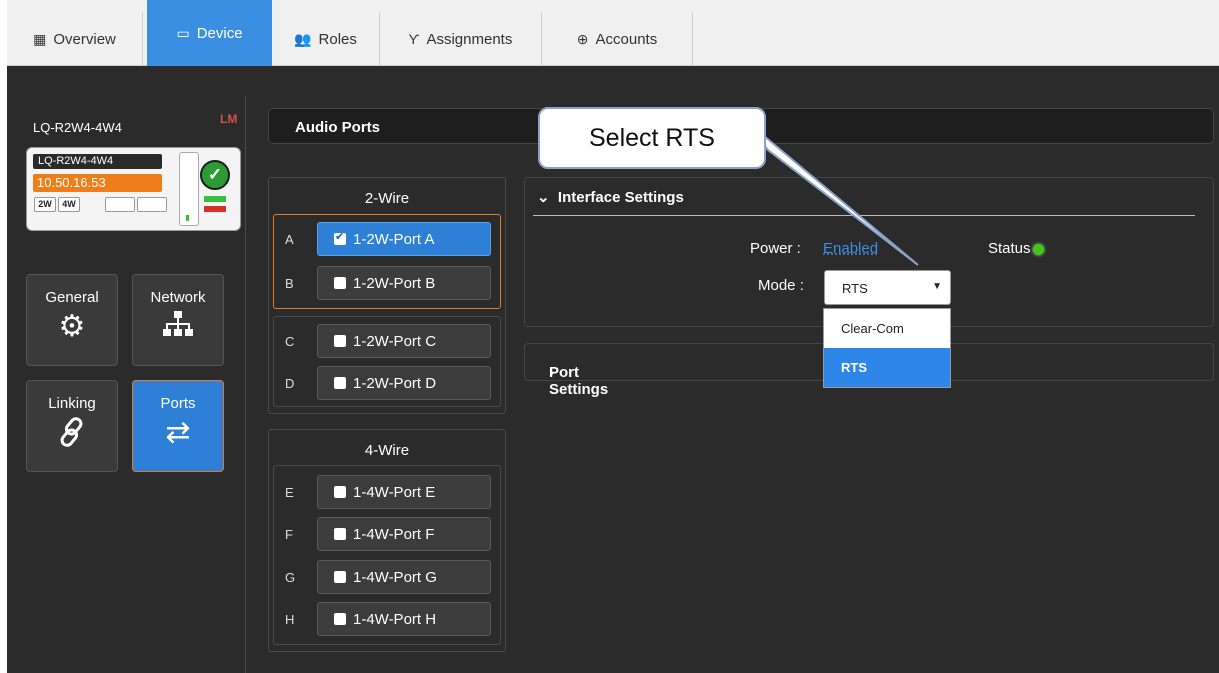 Image resolution: width=1219 pixels, height=673 pixels. Describe the element at coordinates (831, 192) in the screenshot. I see `callout-pointer` at that location.